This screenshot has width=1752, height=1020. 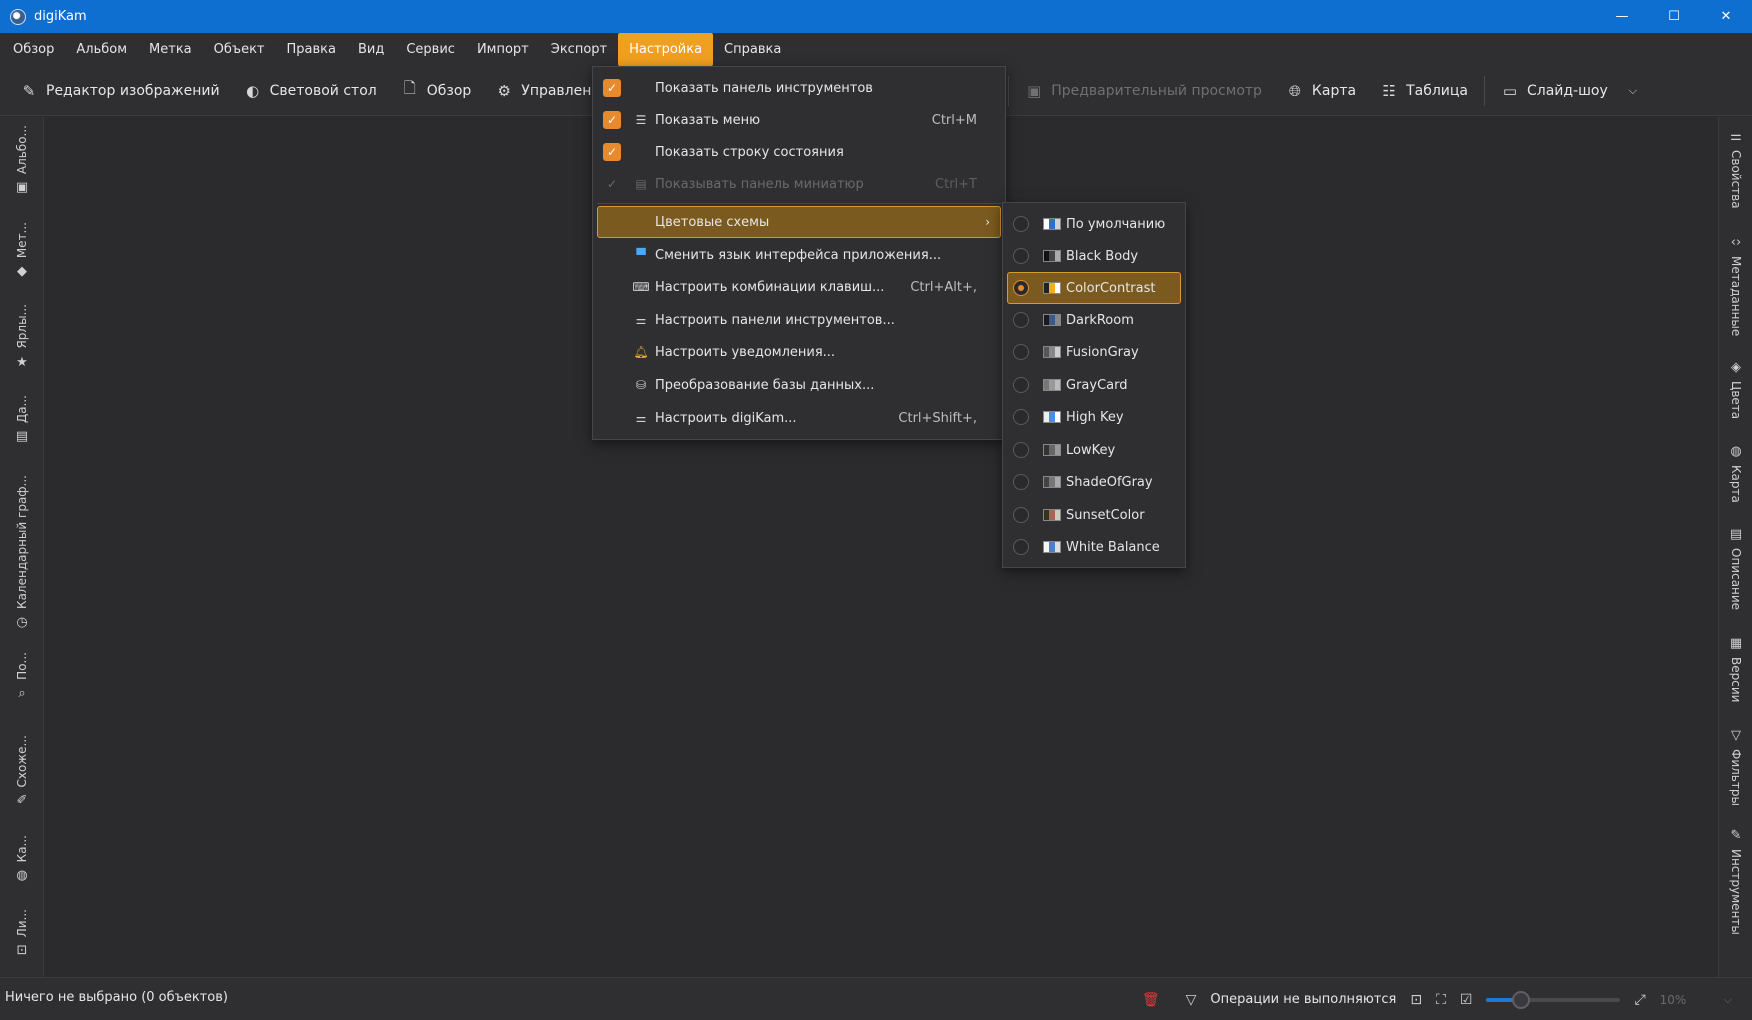 What do you see at coordinates (1736, 400) in the screenshot?
I see `right-tab-label: Цвета` at bounding box center [1736, 400].